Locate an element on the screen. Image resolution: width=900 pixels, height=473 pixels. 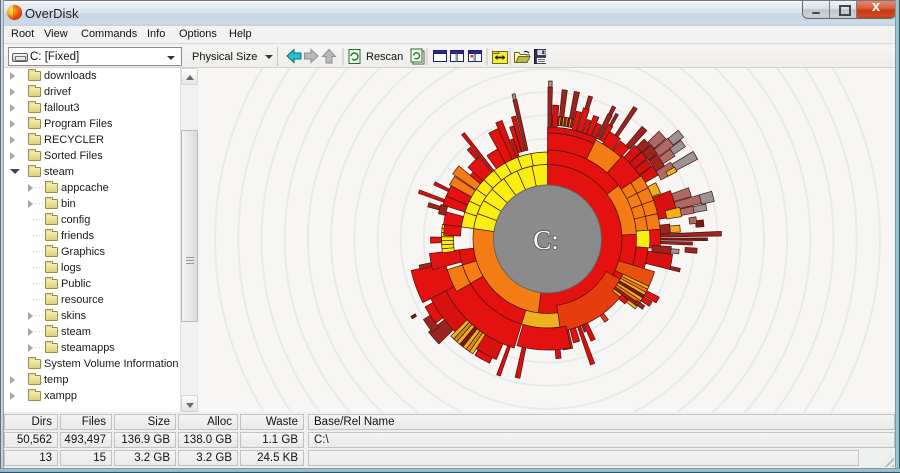
svg-text: C: is located at coordinates (546, 240).